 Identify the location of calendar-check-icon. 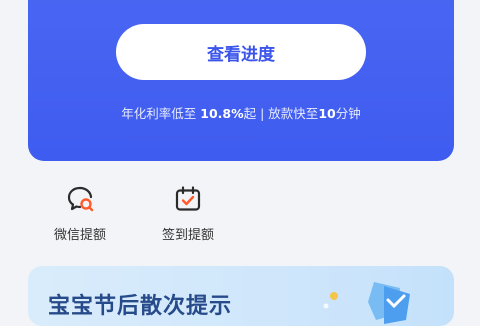
(188, 199).